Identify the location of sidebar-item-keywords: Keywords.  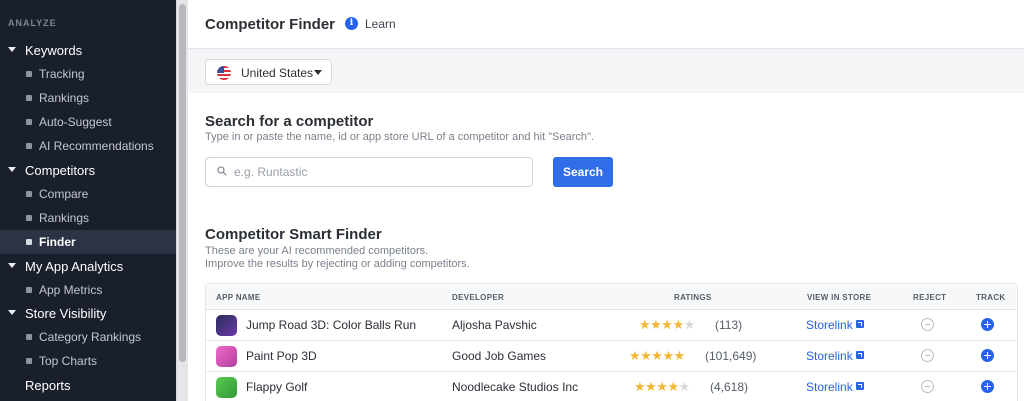
(88, 50).